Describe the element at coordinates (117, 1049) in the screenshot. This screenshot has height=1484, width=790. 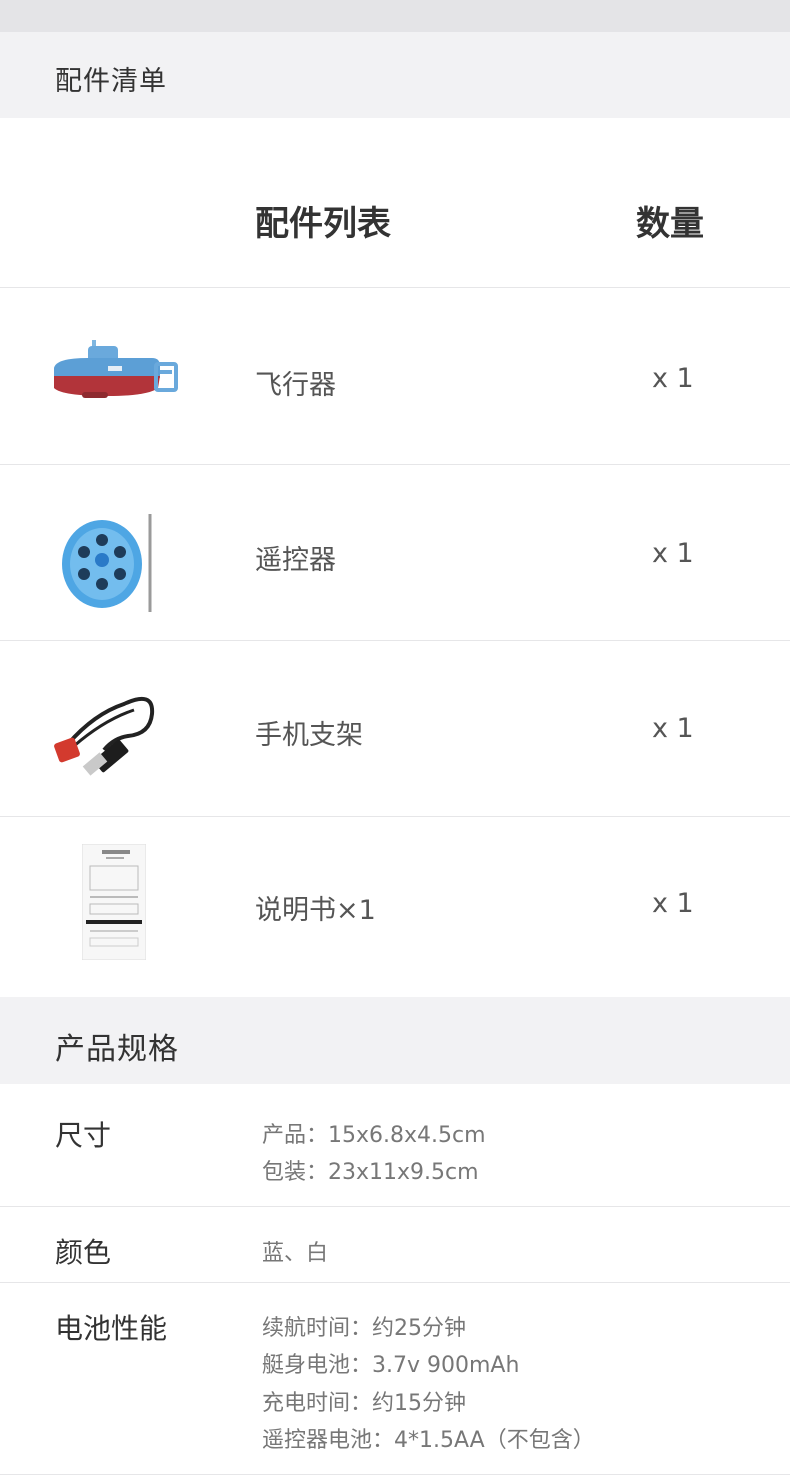
I see `section-title: 产品规格` at that location.